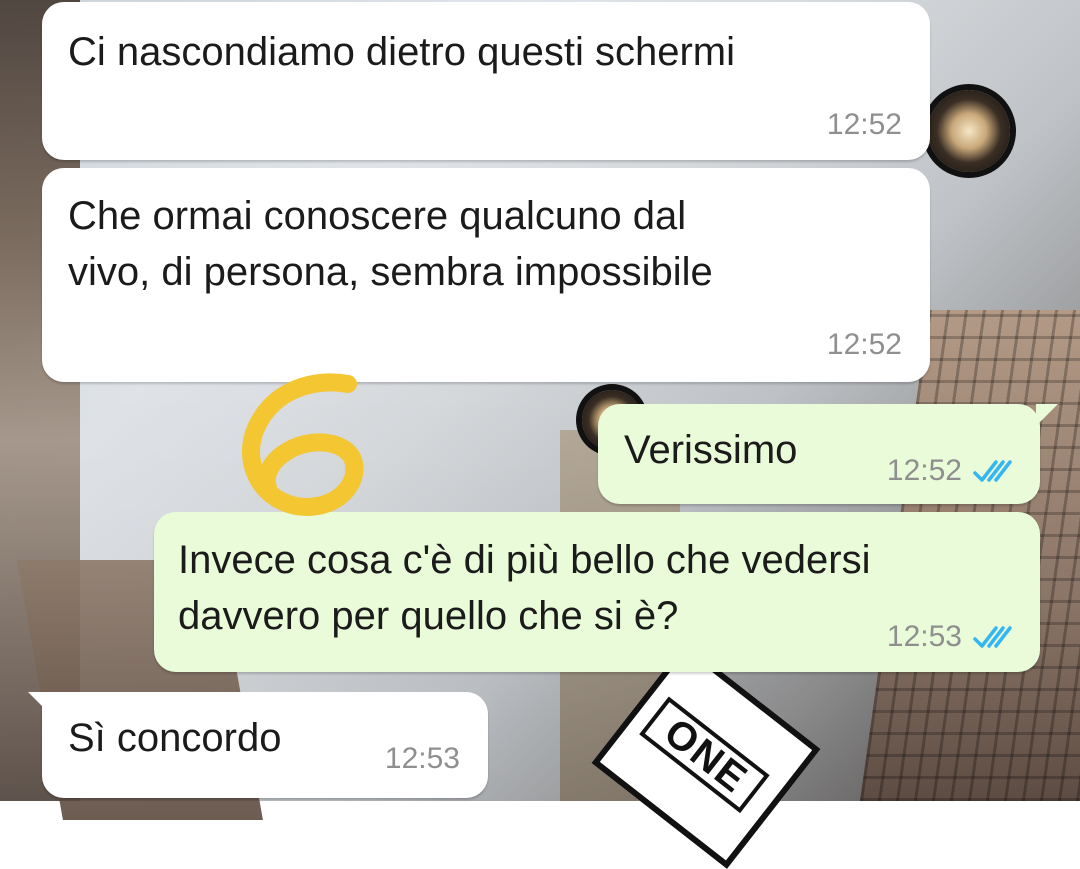  I want to click on message-bubble-incoming: Sì concordo 12:53, so click(258, 745).